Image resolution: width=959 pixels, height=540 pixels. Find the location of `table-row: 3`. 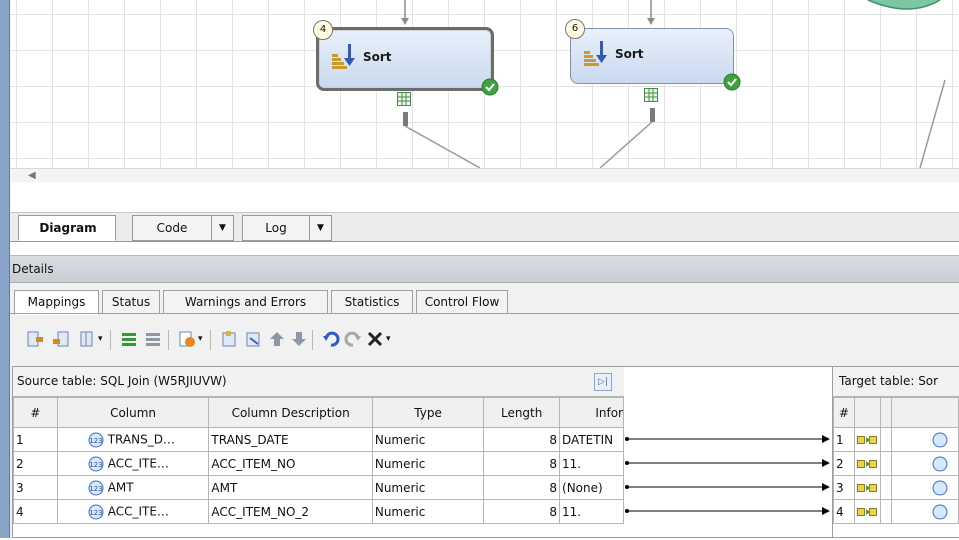

table-row: 3 is located at coordinates (896, 487).